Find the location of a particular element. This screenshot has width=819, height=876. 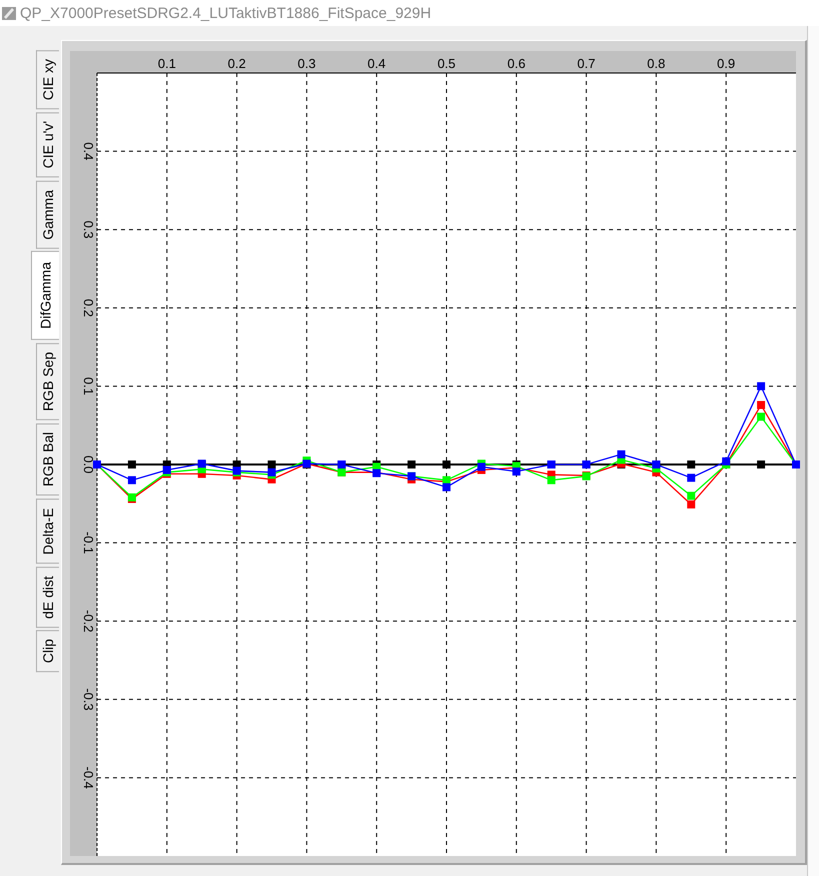

y-tick-label: 0.0 is located at coordinates (88, 464).